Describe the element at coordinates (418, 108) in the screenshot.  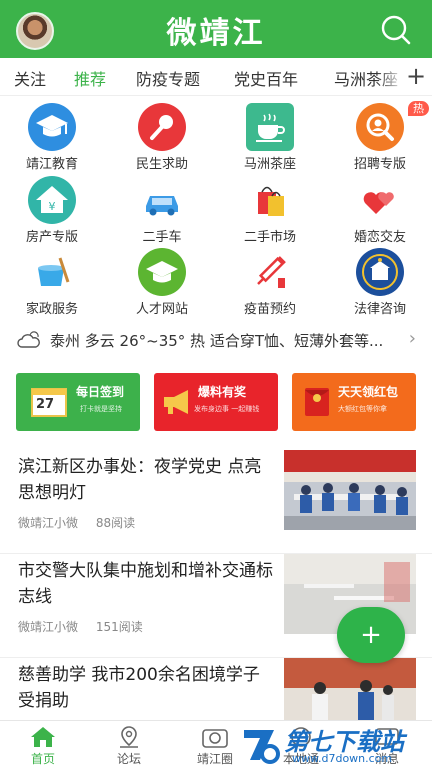
I see `hot-badge: 热` at that location.